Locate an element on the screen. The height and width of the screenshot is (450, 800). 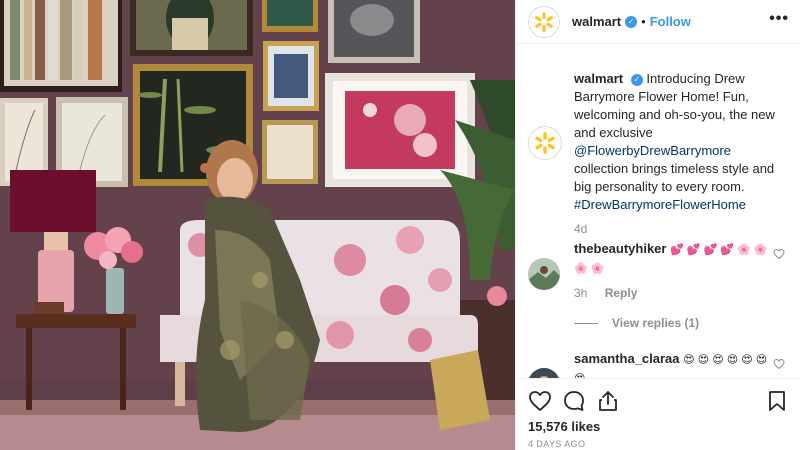
comment-meta: 3h Reply is located at coordinates (605, 293).